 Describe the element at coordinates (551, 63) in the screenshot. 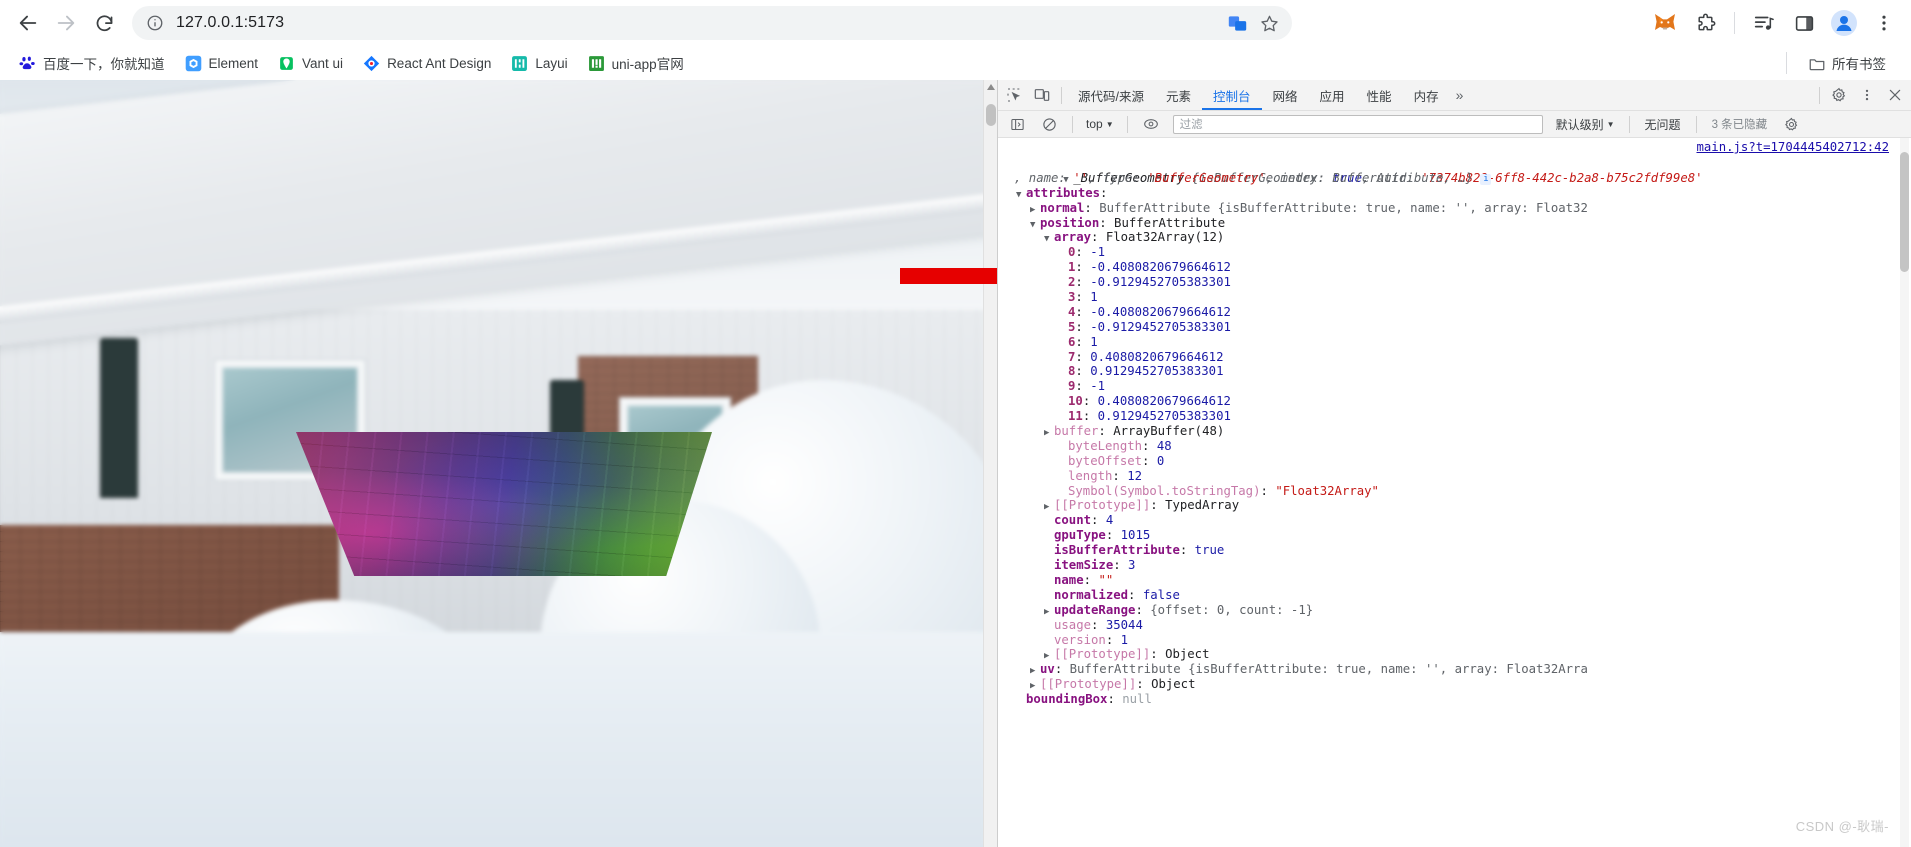

I see `bookmark-label: Layui` at that location.